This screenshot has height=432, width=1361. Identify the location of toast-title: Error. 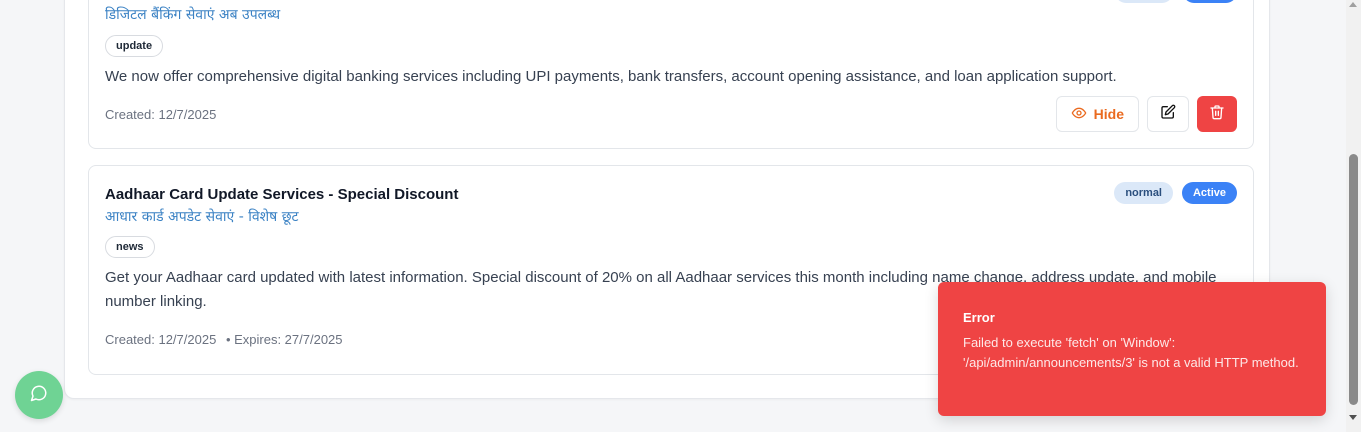
(979, 317).